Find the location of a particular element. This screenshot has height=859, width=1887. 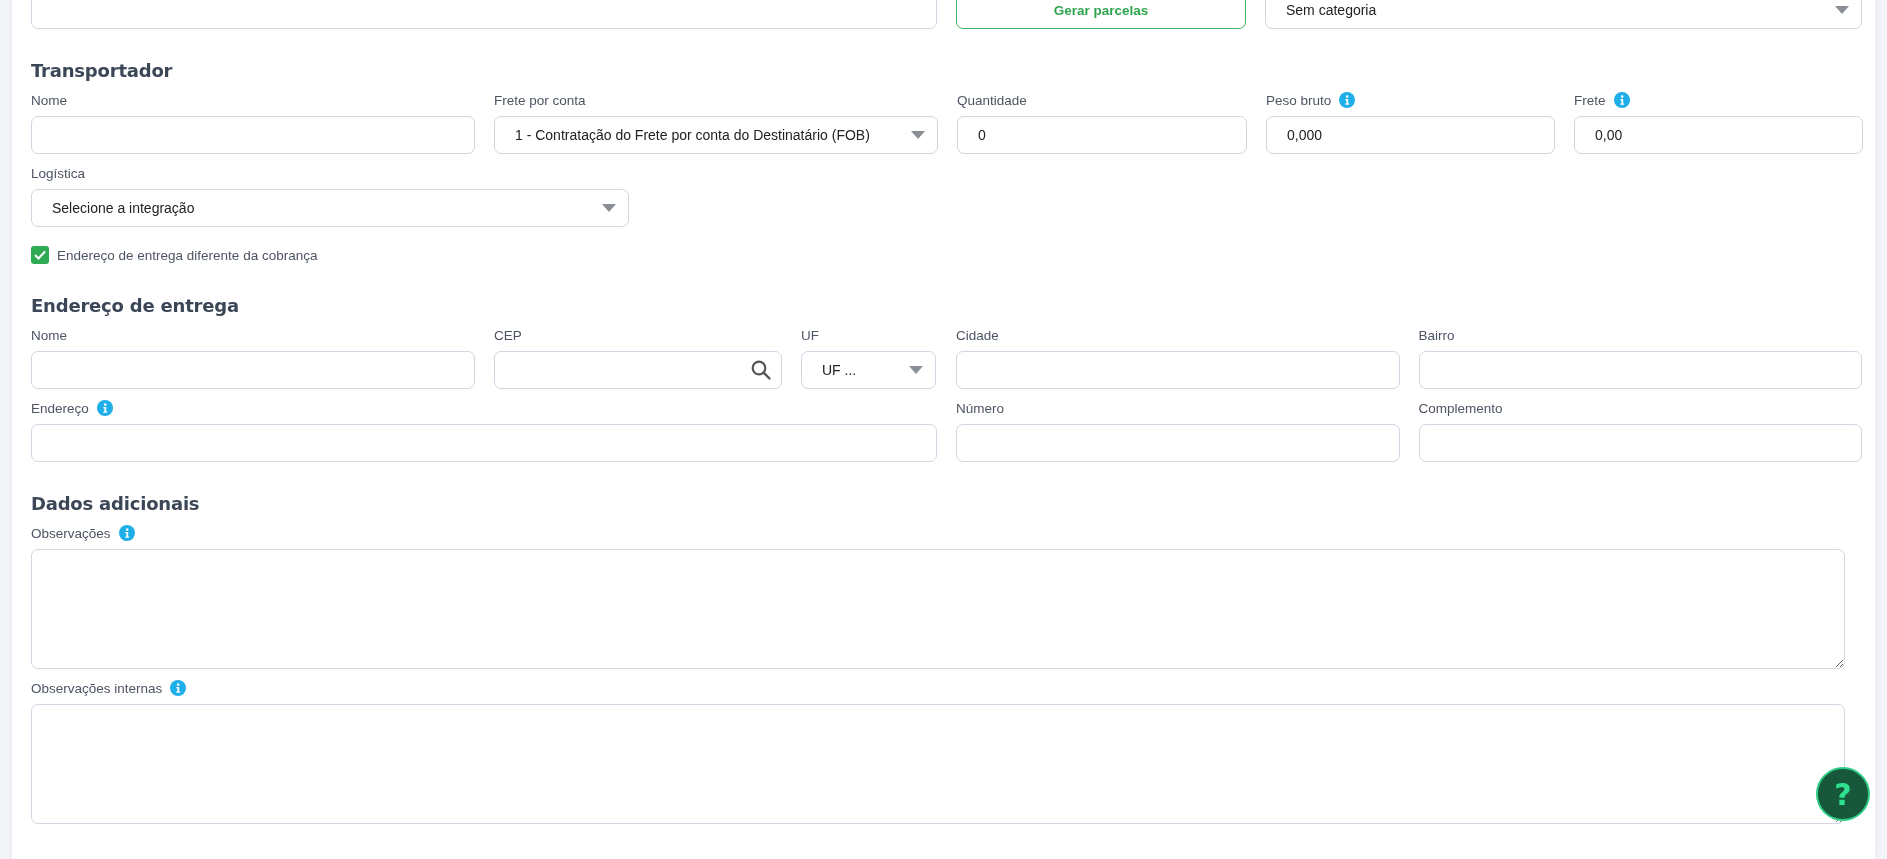

section-title: Transportador is located at coordinates (102, 71).